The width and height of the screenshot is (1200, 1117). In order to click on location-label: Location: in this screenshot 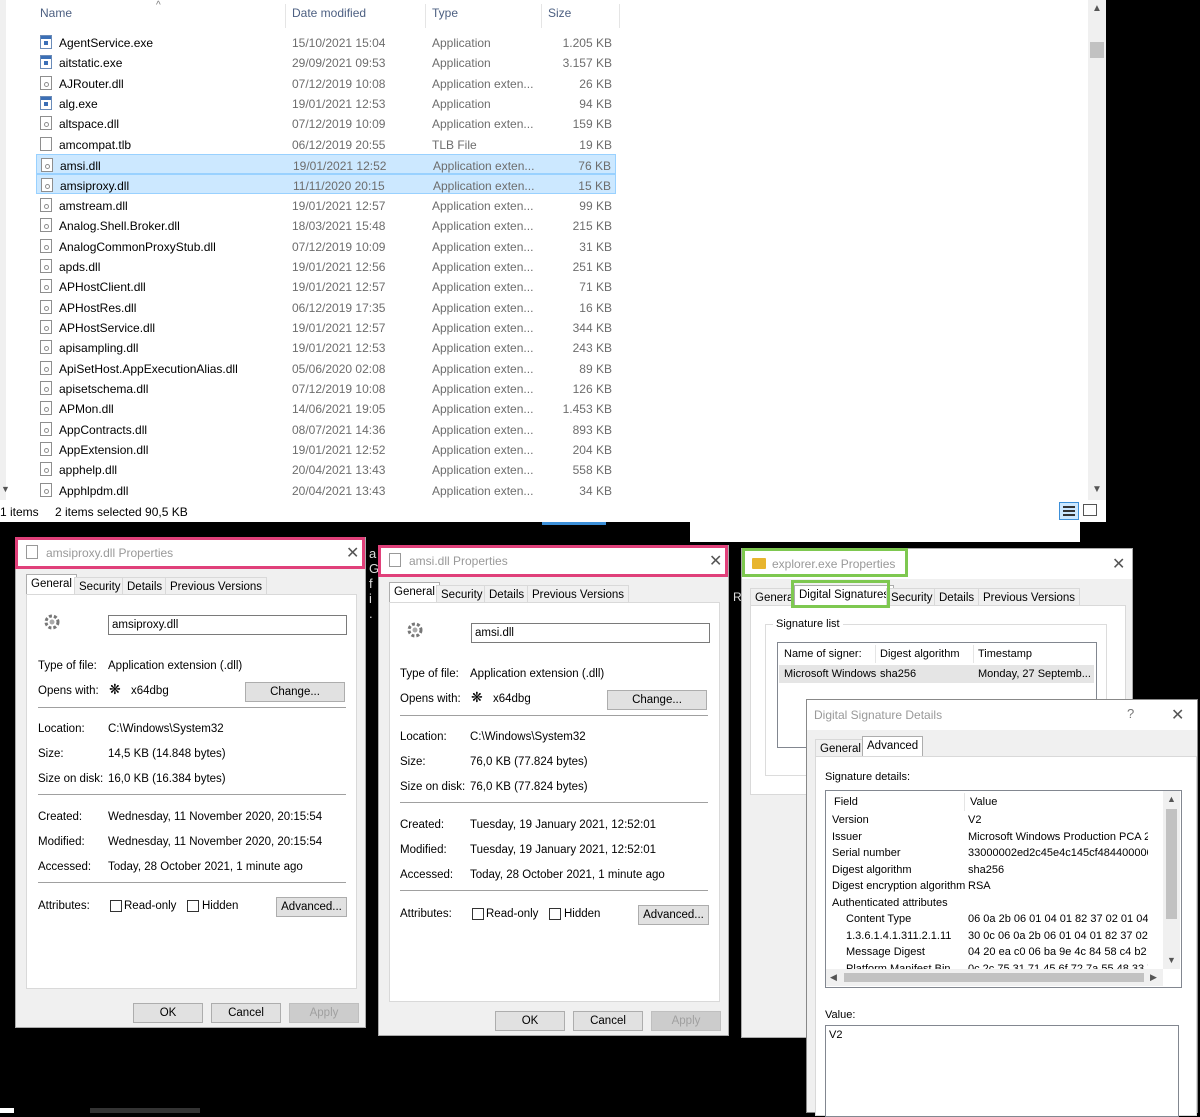, I will do `click(61, 729)`.